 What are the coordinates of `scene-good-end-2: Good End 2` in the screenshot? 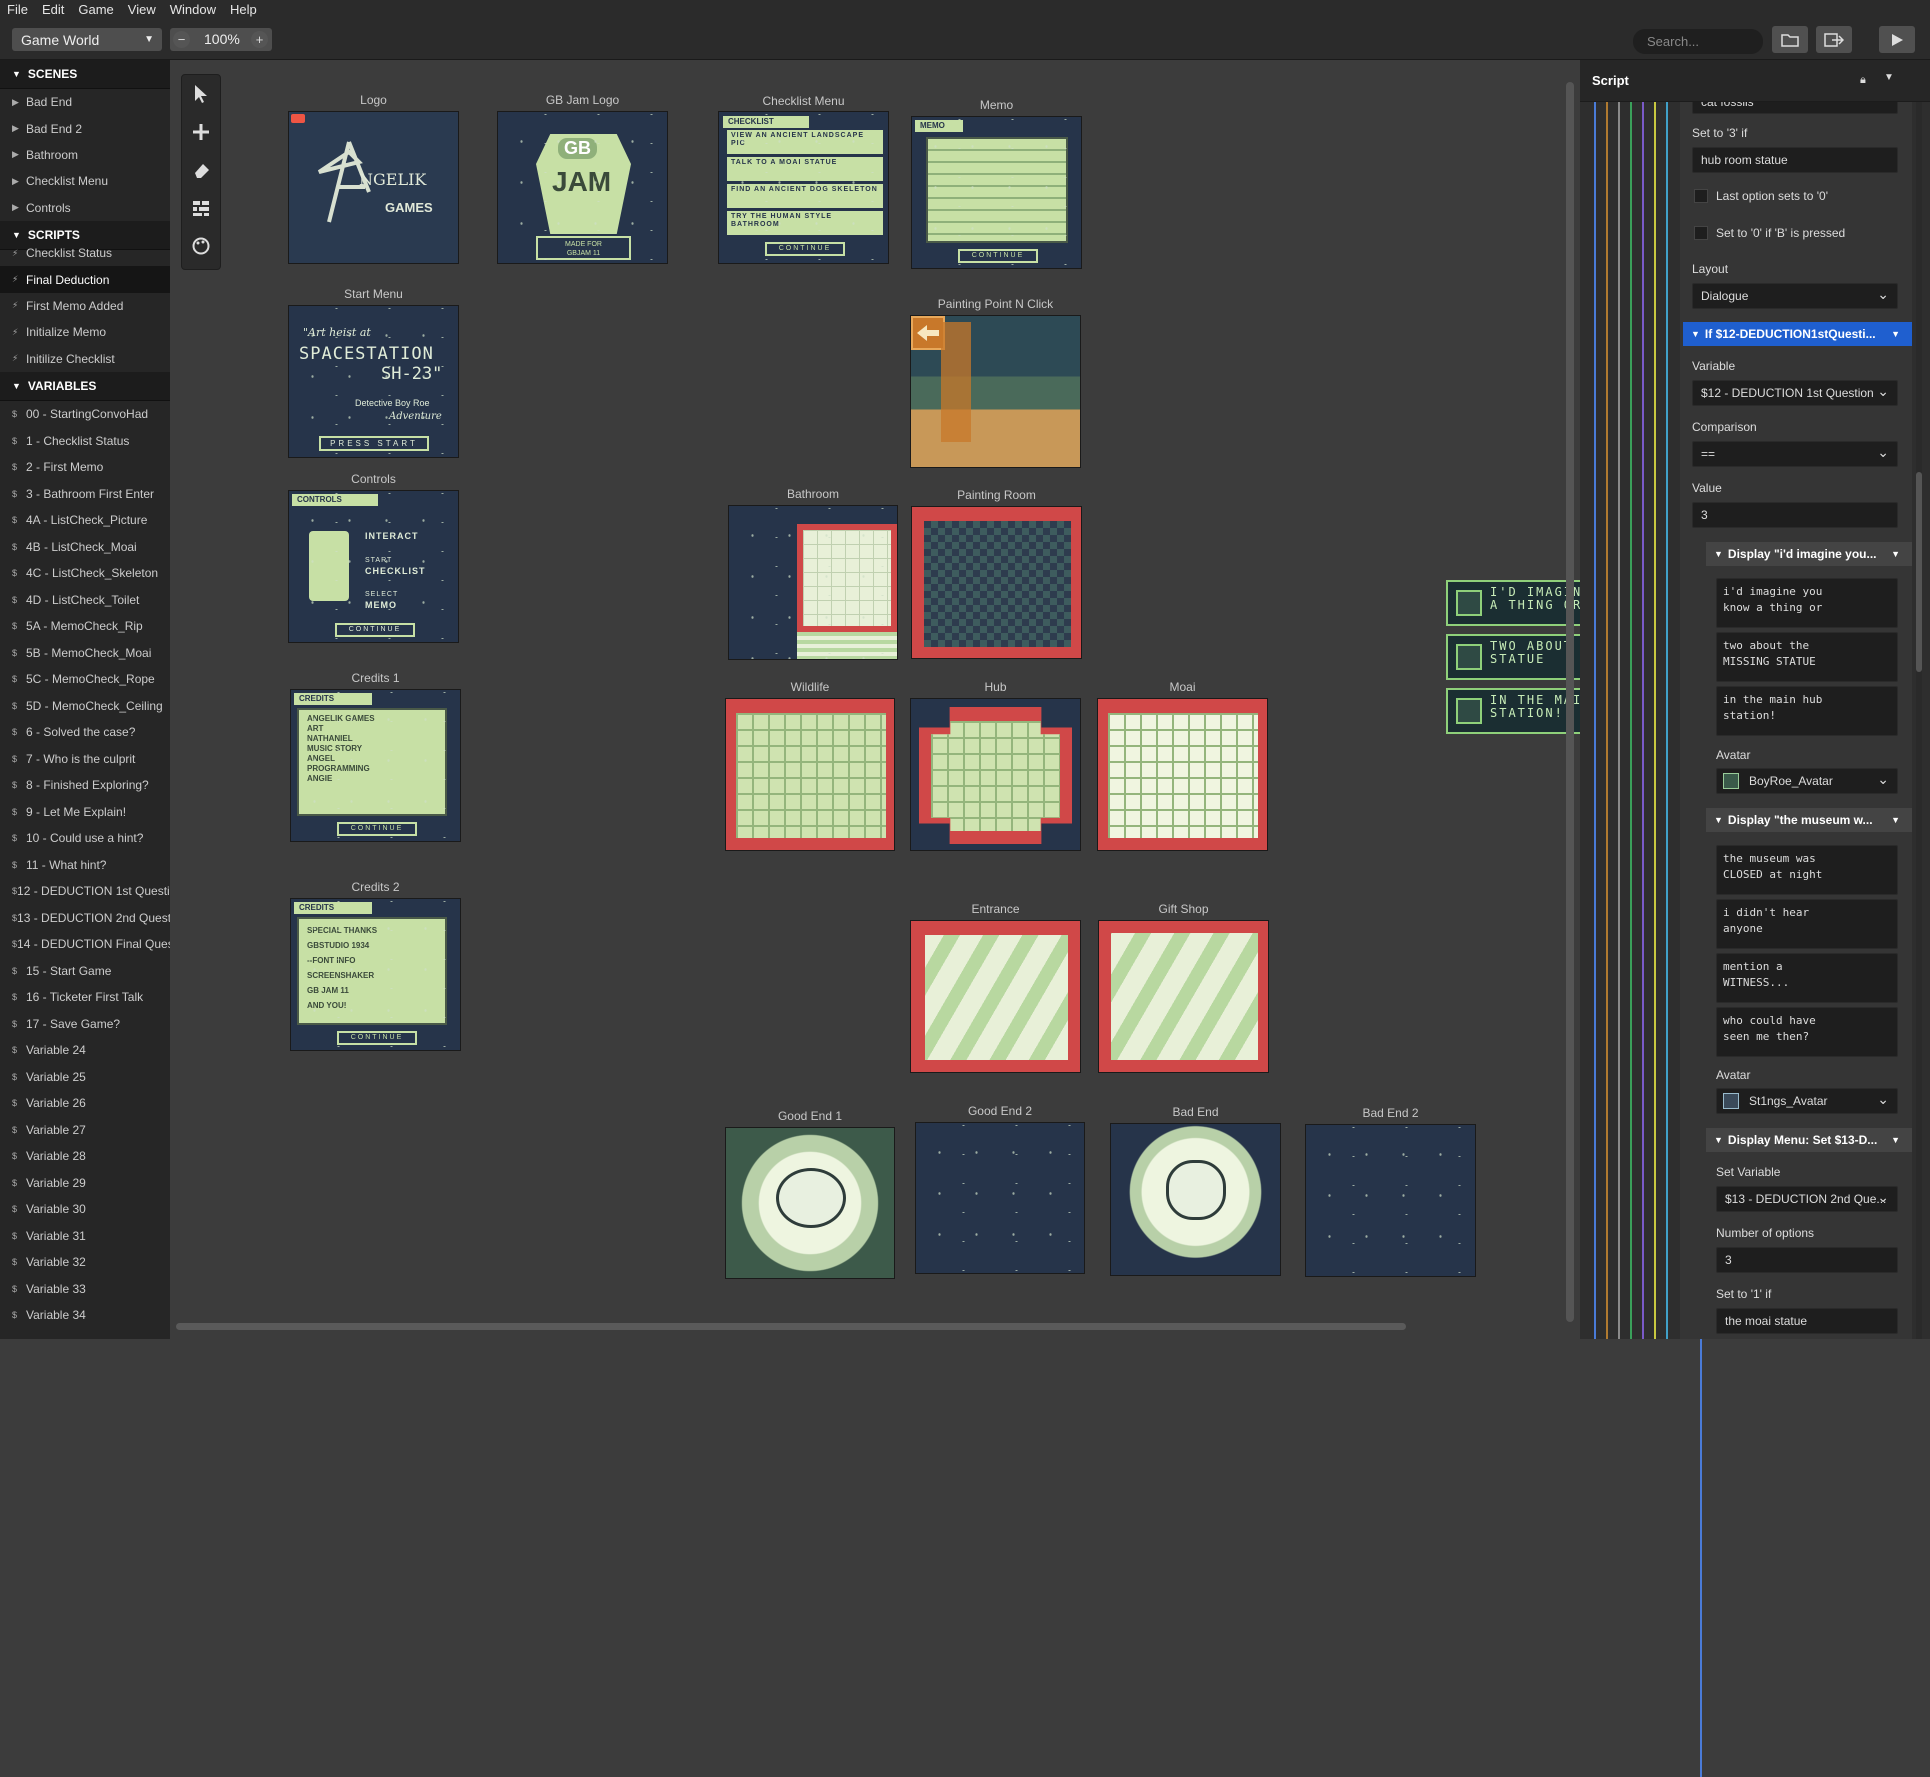 It's located at (1000, 1198).